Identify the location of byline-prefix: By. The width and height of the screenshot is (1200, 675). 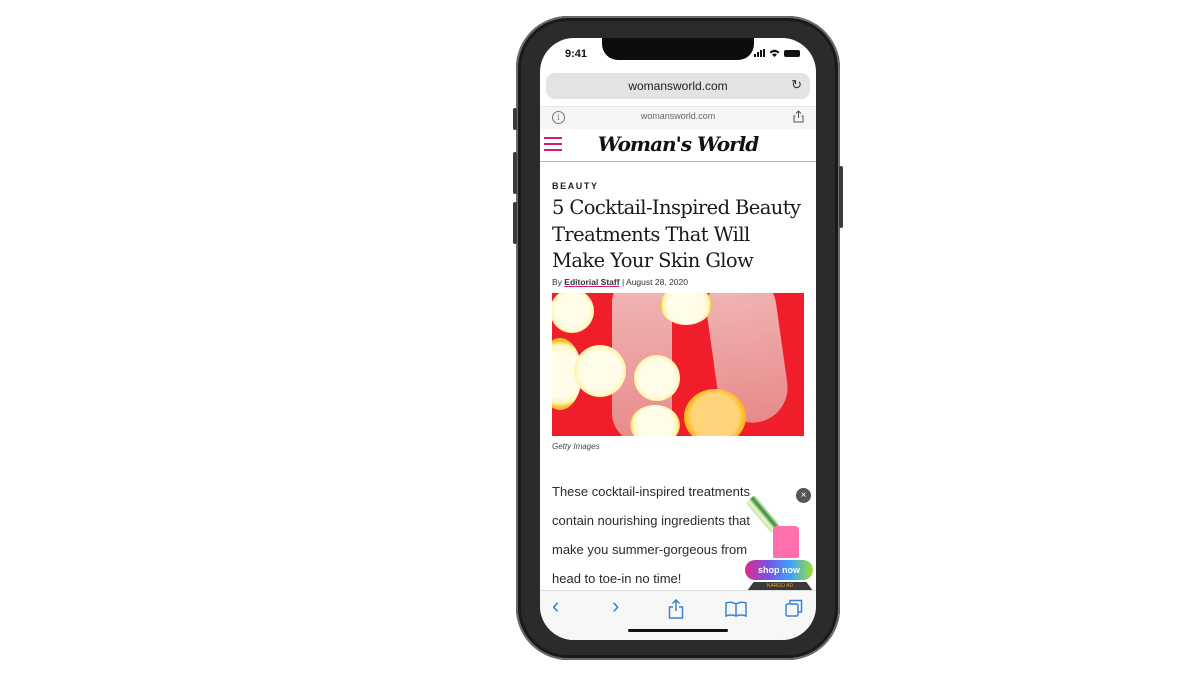
(557, 281).